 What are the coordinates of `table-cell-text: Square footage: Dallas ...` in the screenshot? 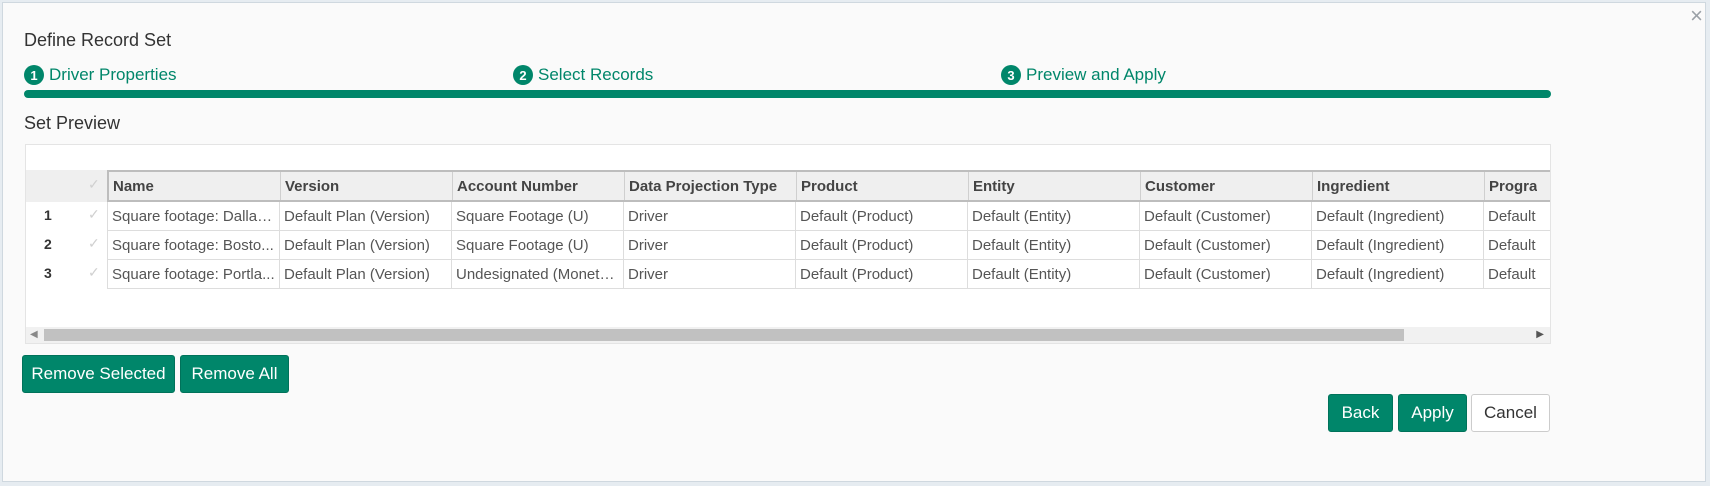 It's located at (193, 216).